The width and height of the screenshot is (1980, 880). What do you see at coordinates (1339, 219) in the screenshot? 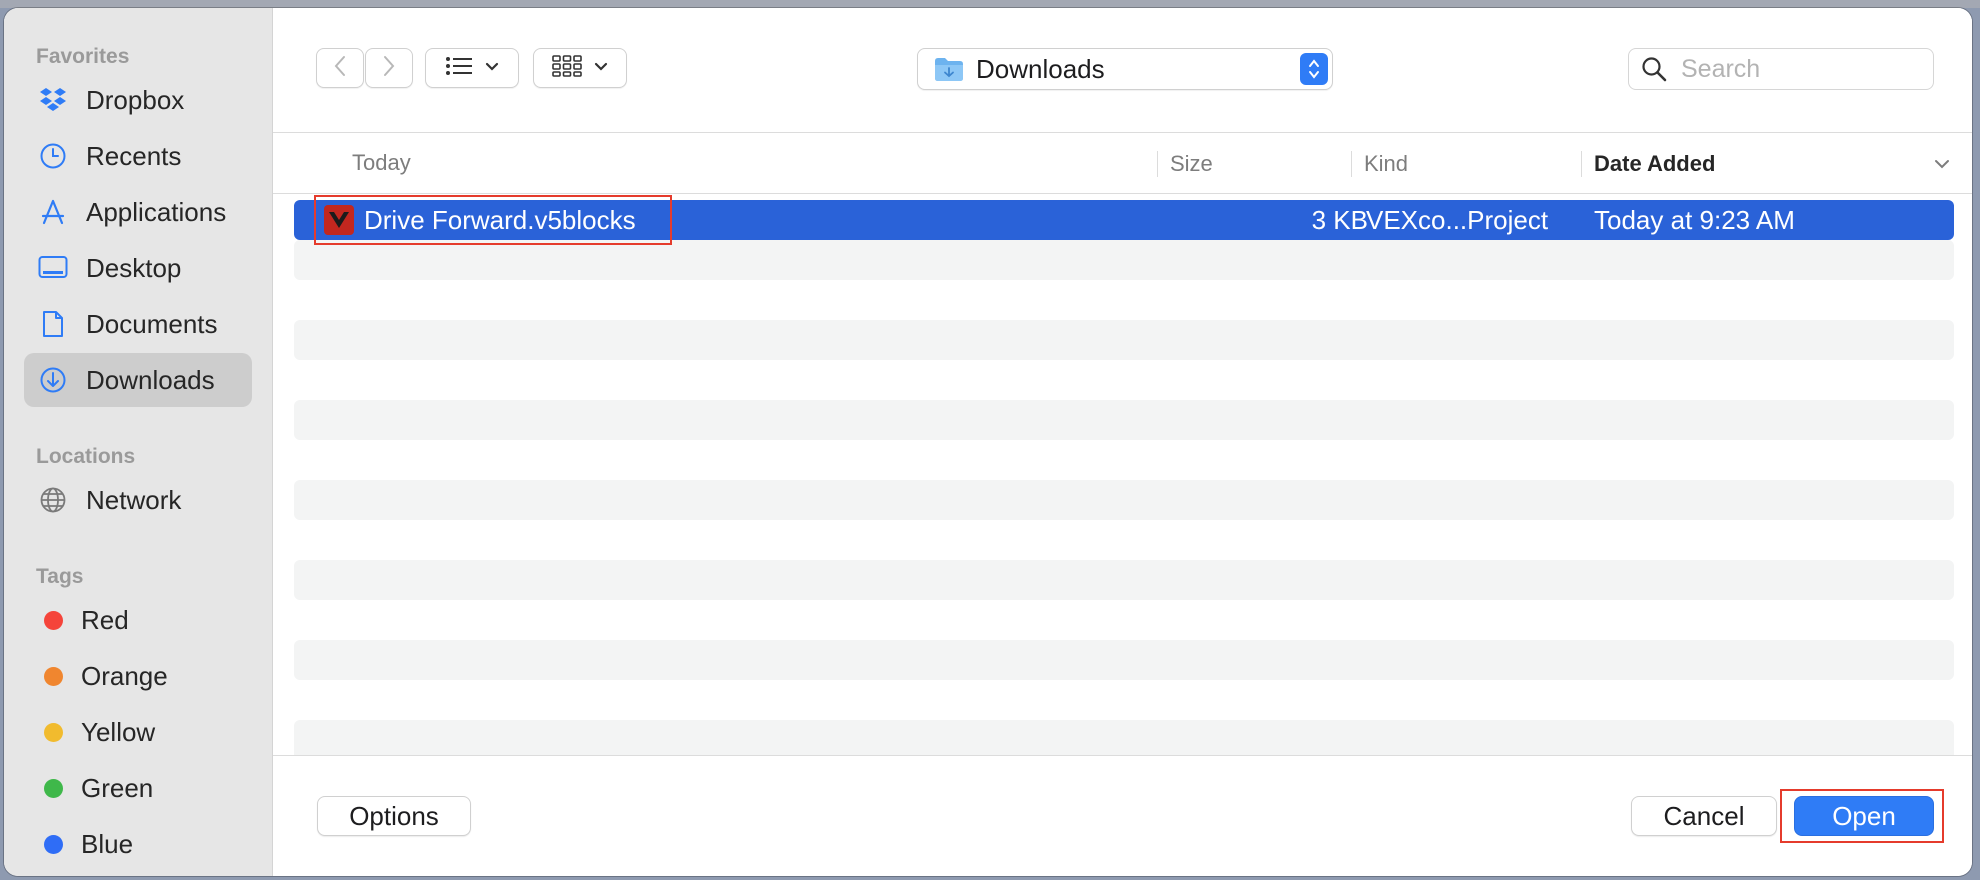
I see `file-size: 3 KB` at bounding box center [1339, 219].